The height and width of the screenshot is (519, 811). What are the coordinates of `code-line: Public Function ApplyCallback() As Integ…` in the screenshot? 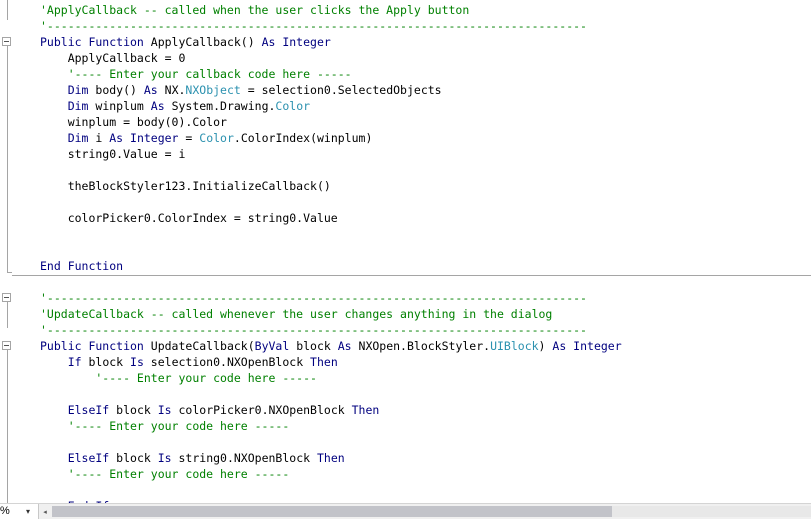 It's located at (331, 42).